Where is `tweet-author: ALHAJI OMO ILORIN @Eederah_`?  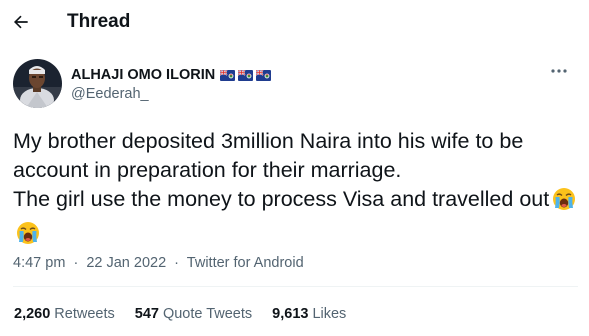
tweet-author: ALHAJI OMO ILORIN @Eederah_ is located at coordinates (294, 84).